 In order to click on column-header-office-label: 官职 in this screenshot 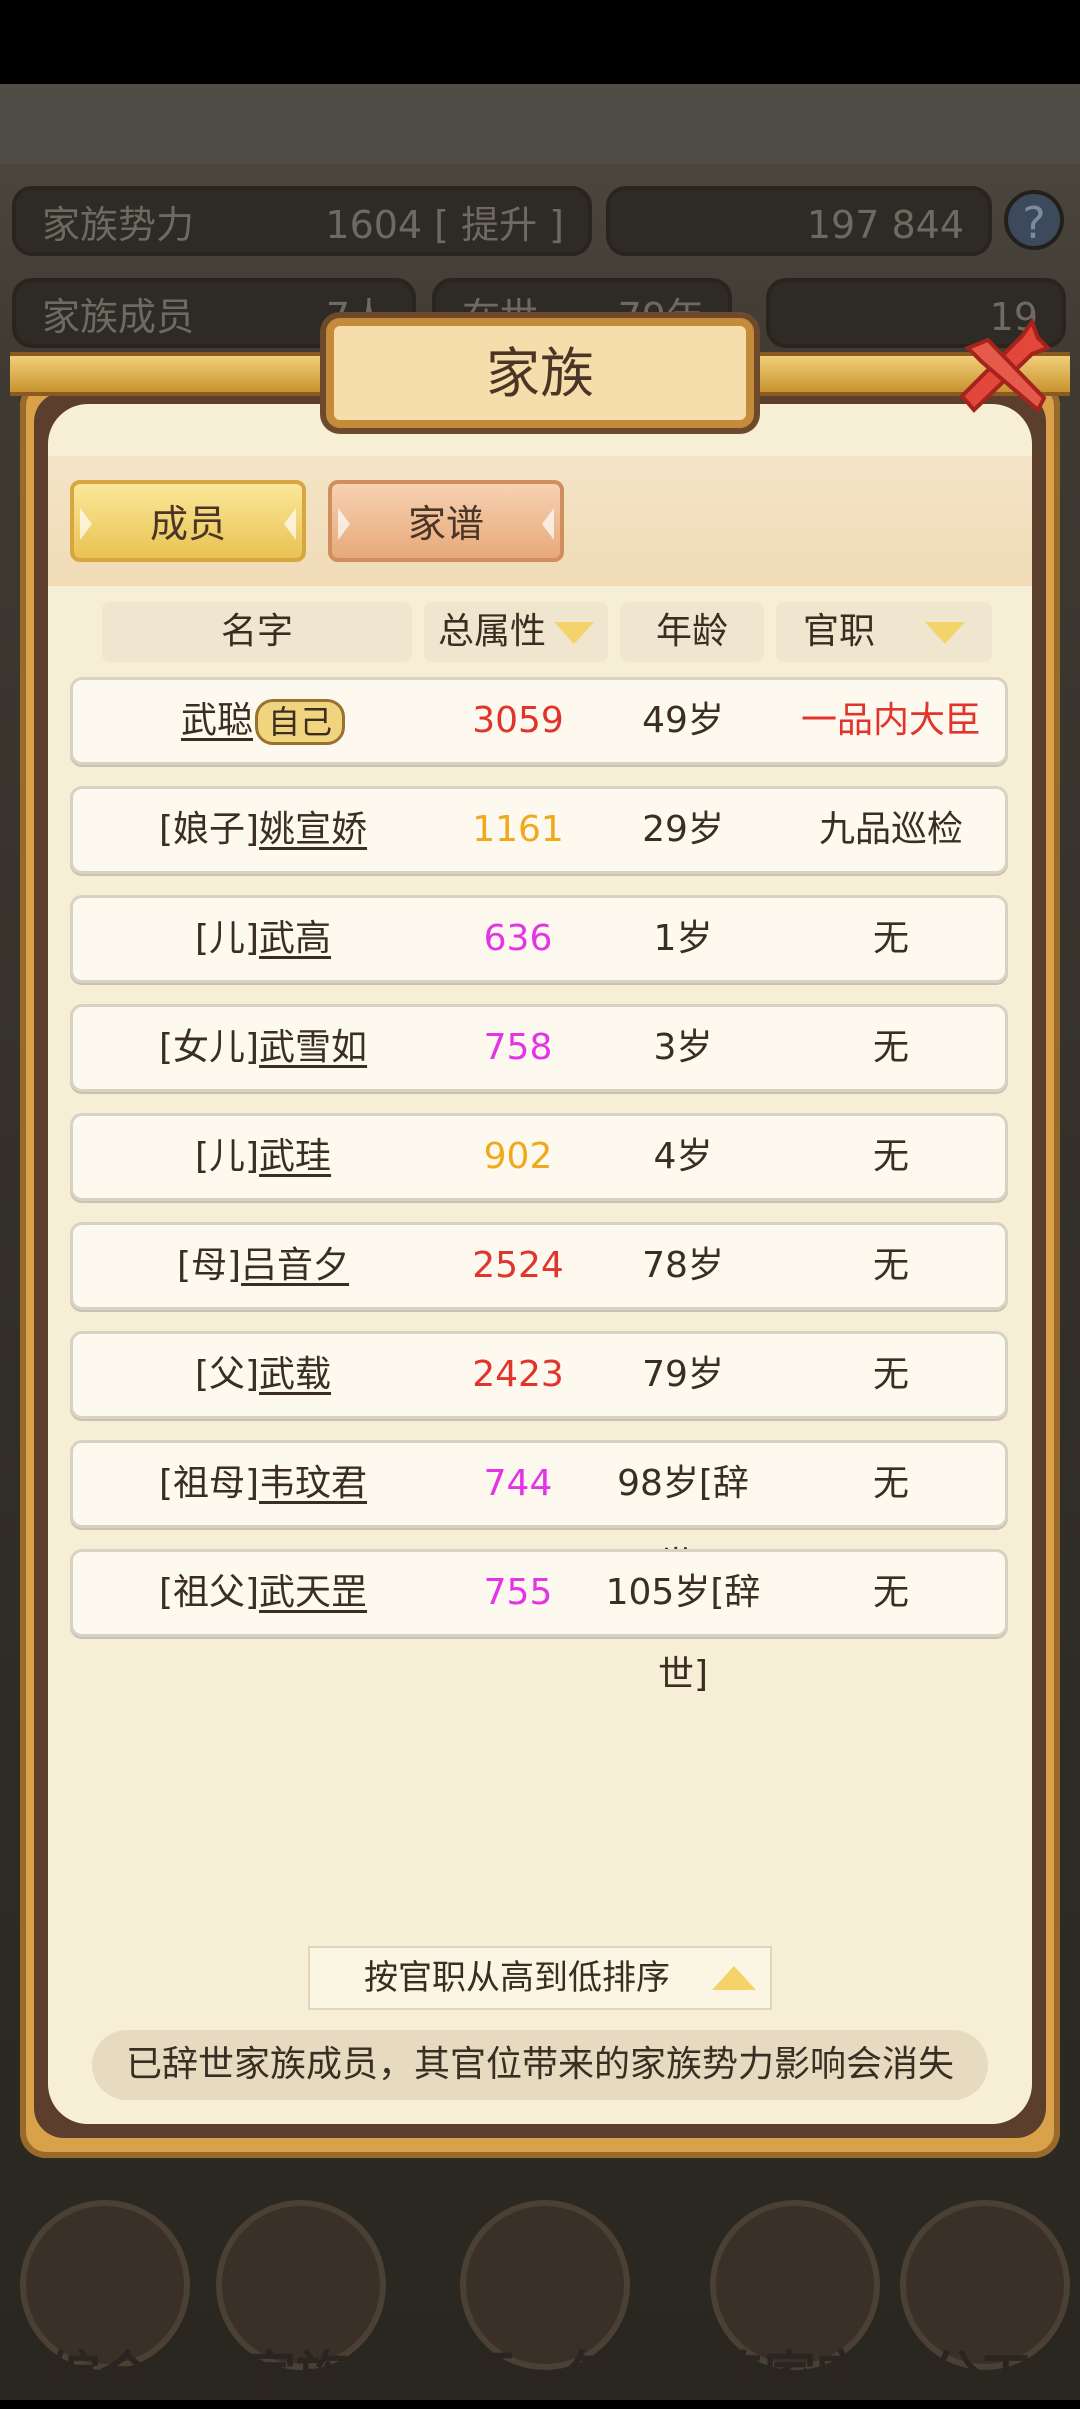, I will do `click(838, 631)`.